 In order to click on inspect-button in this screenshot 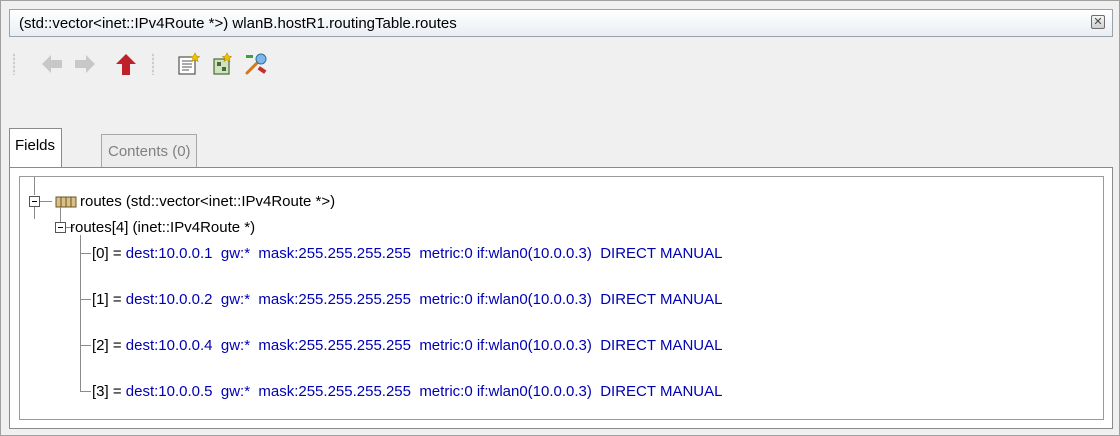, I will do `click(188, 64)`.